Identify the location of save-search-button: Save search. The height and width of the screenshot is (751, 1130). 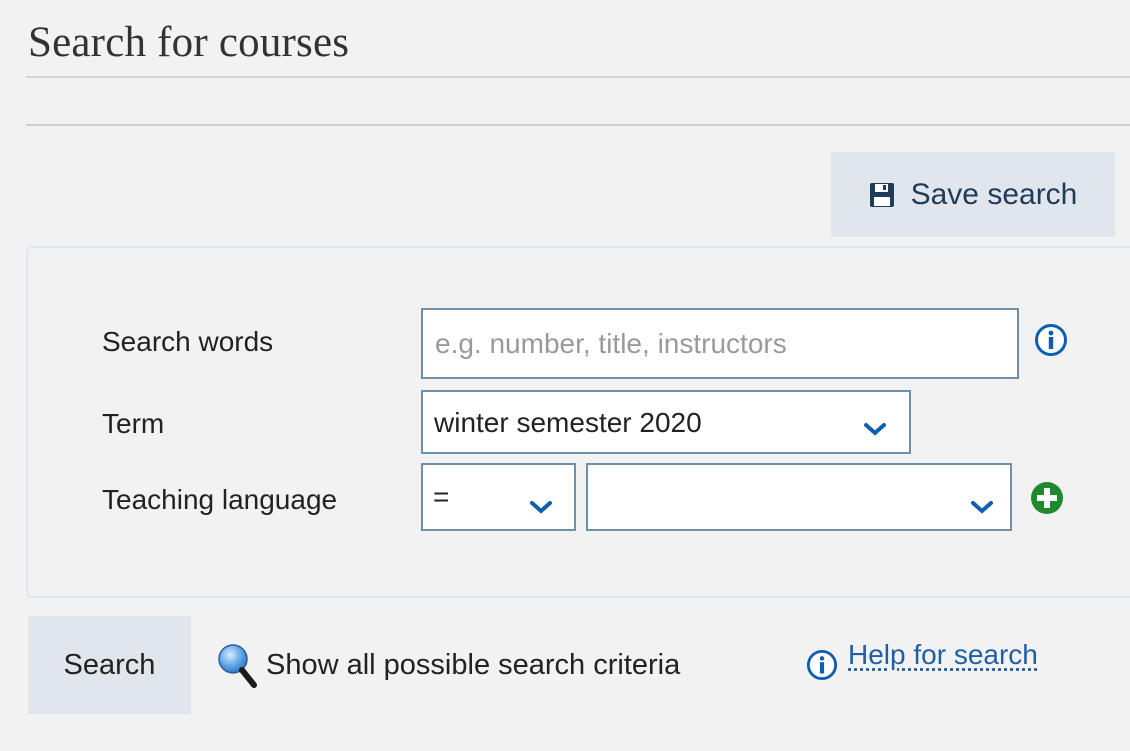
(973, 194).